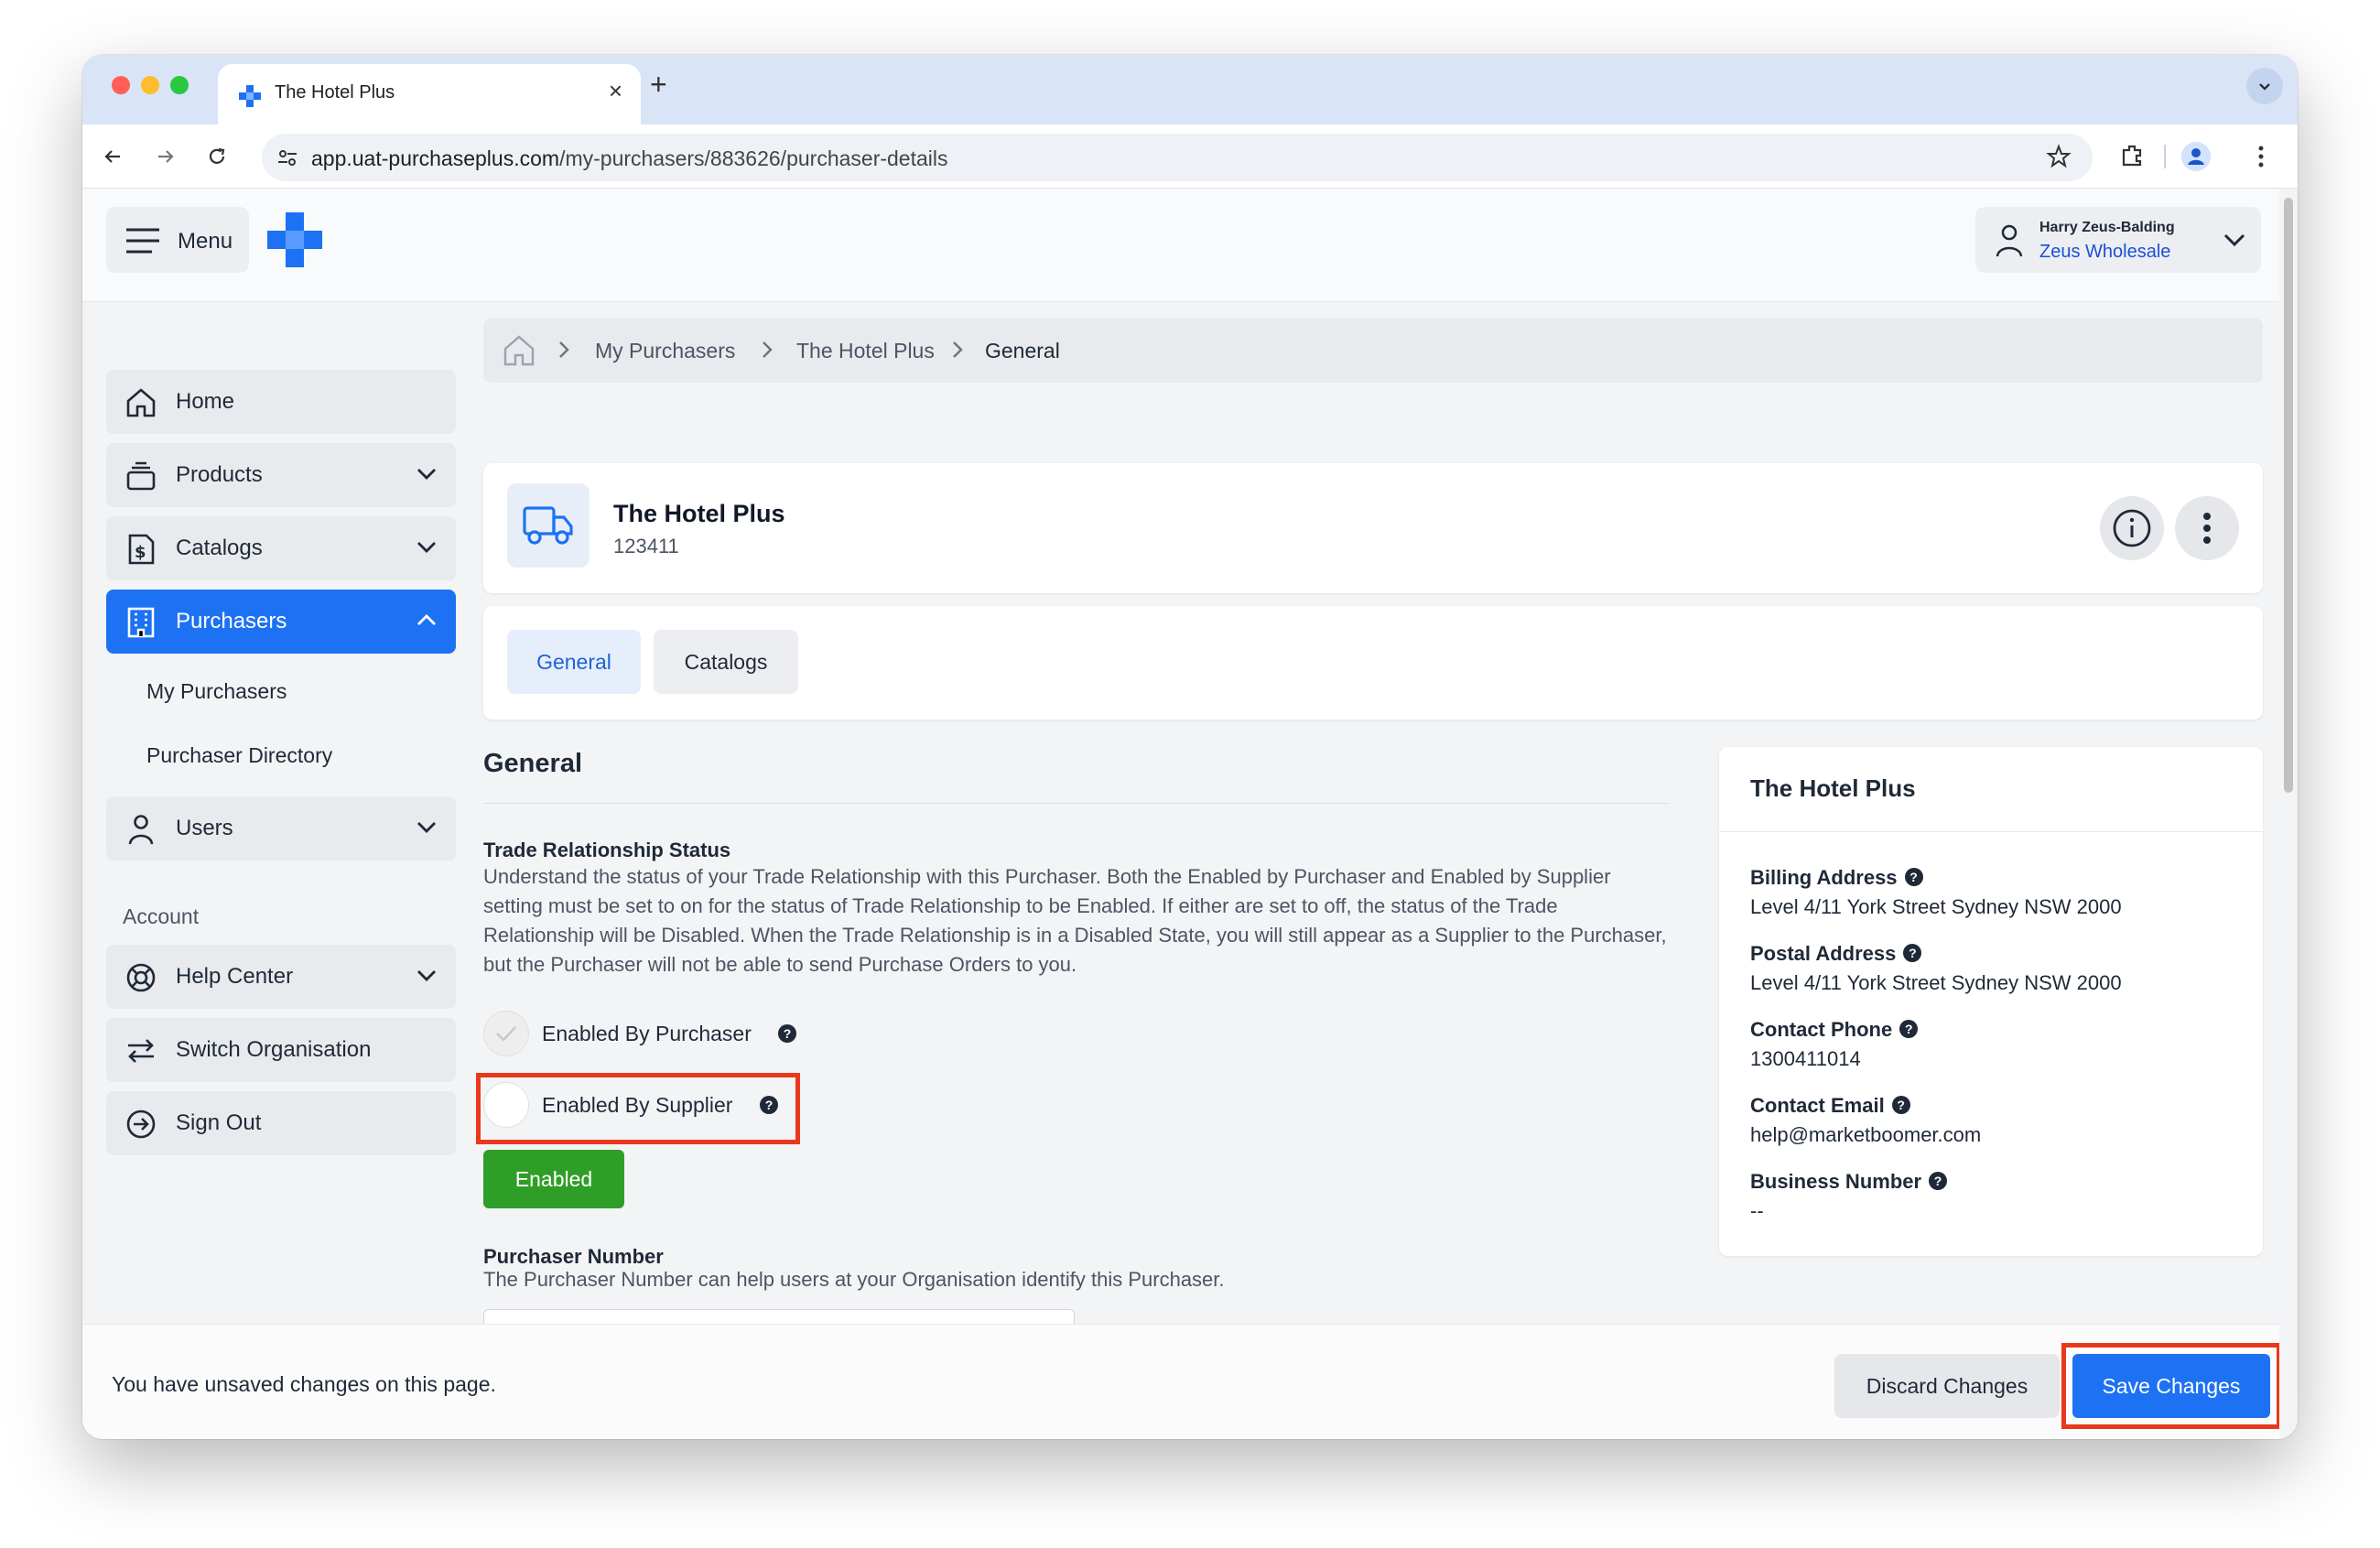  What do you see at coordinates (205, 401) in the screenshot?
I see `sidebar-item-label: Home` at bounding box center [205, 401].